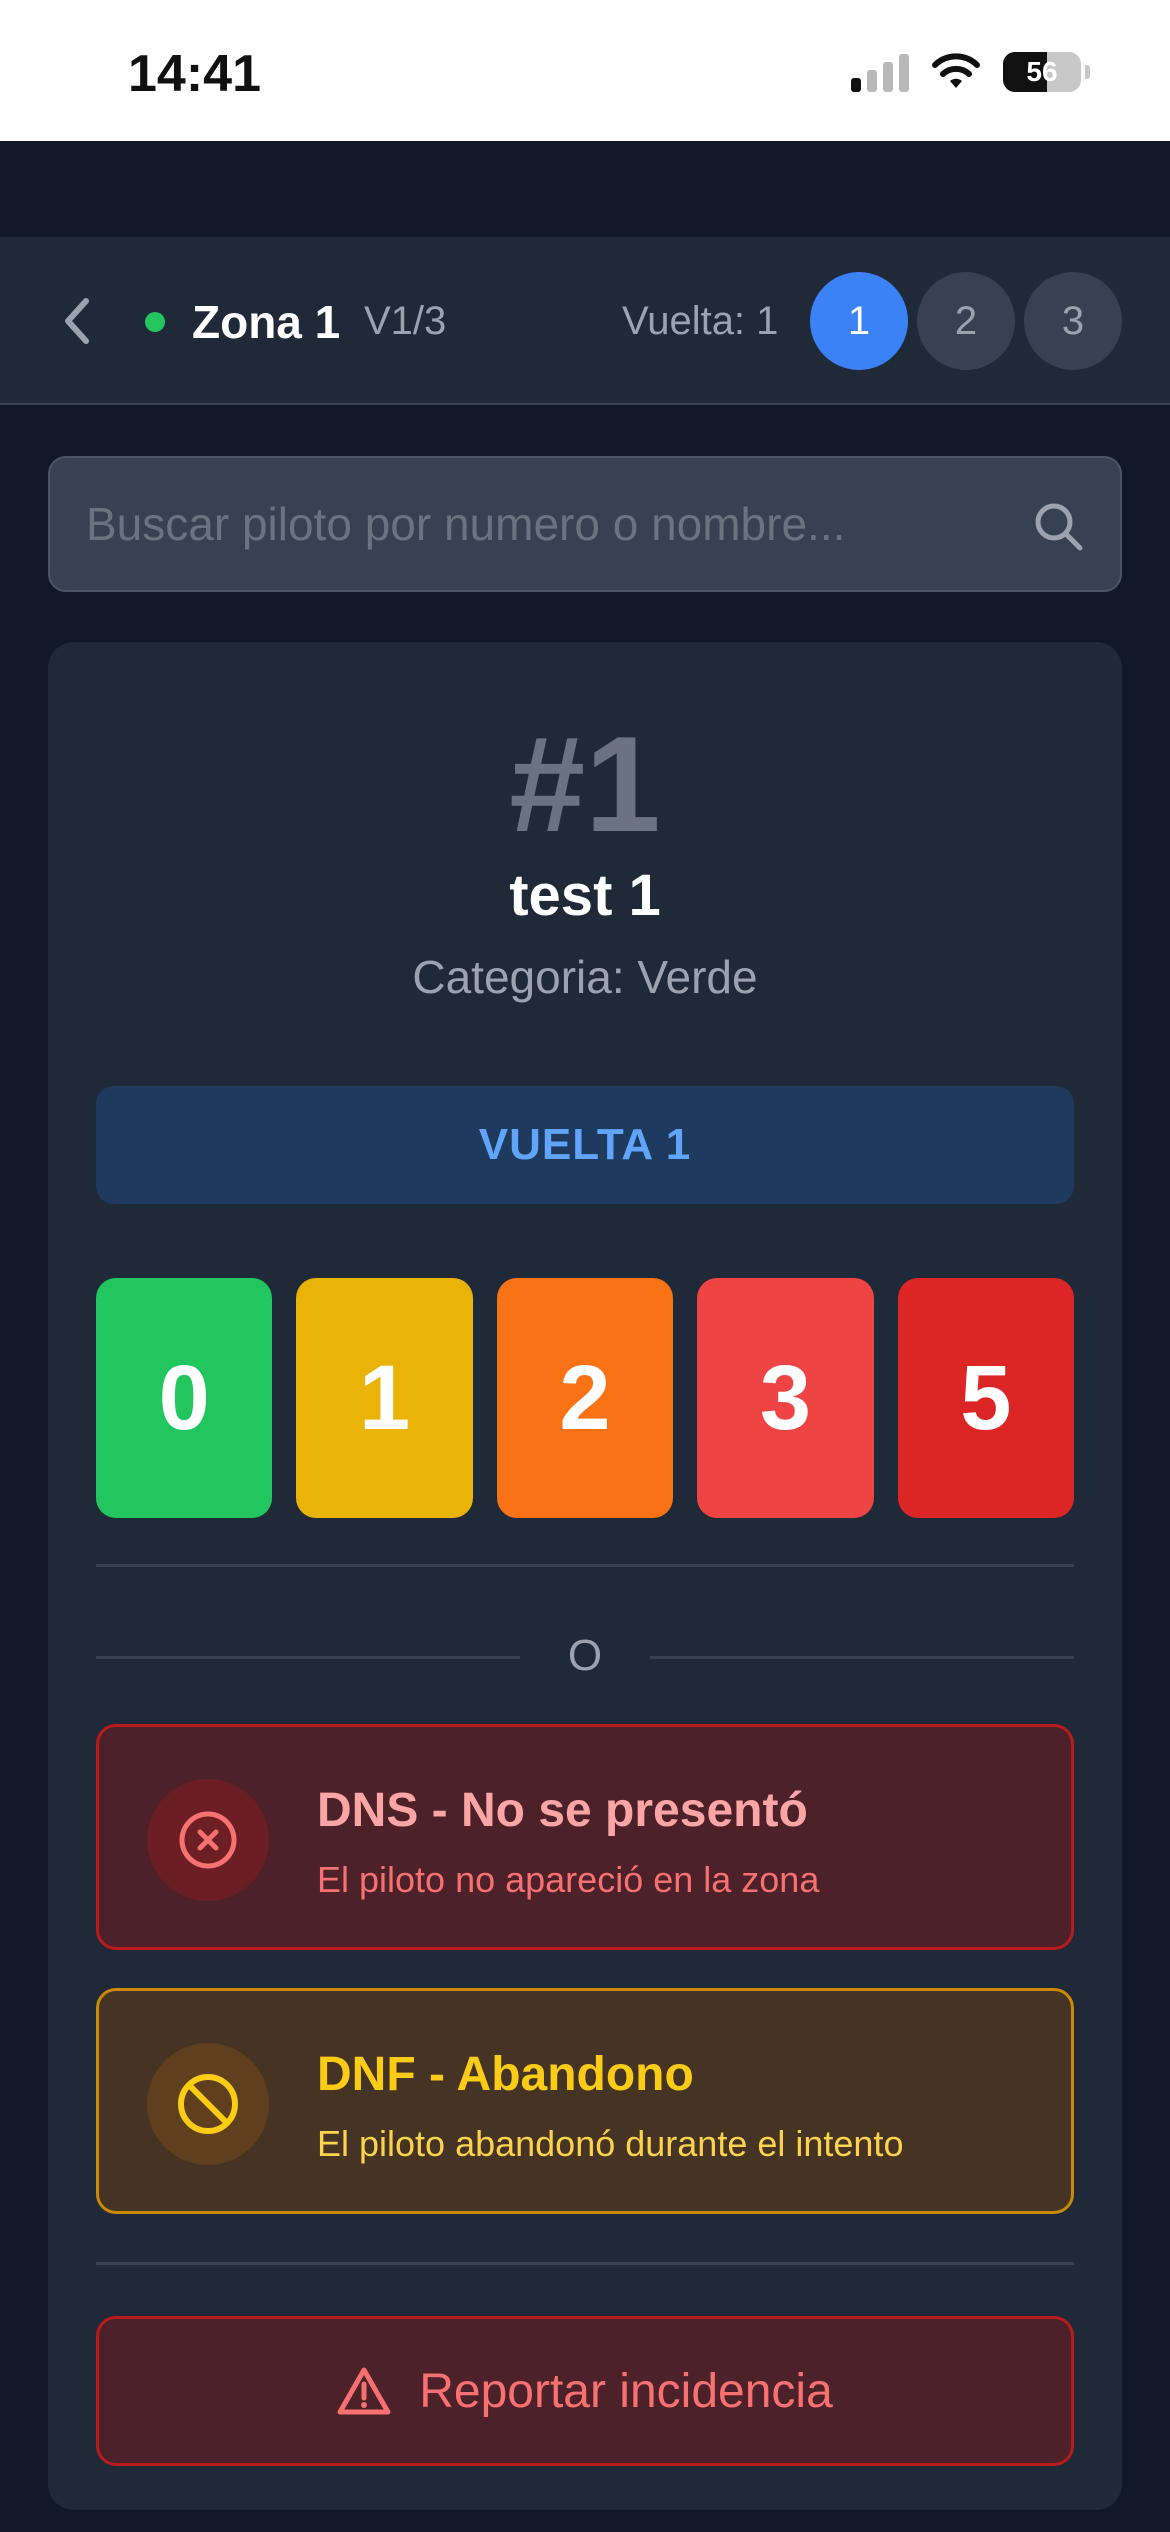 This screenshot has height=2532, width=1170. What do you see at coordinates (536, 524) in the screenshot?
I see `search-input` at bounding box center [536, 524].